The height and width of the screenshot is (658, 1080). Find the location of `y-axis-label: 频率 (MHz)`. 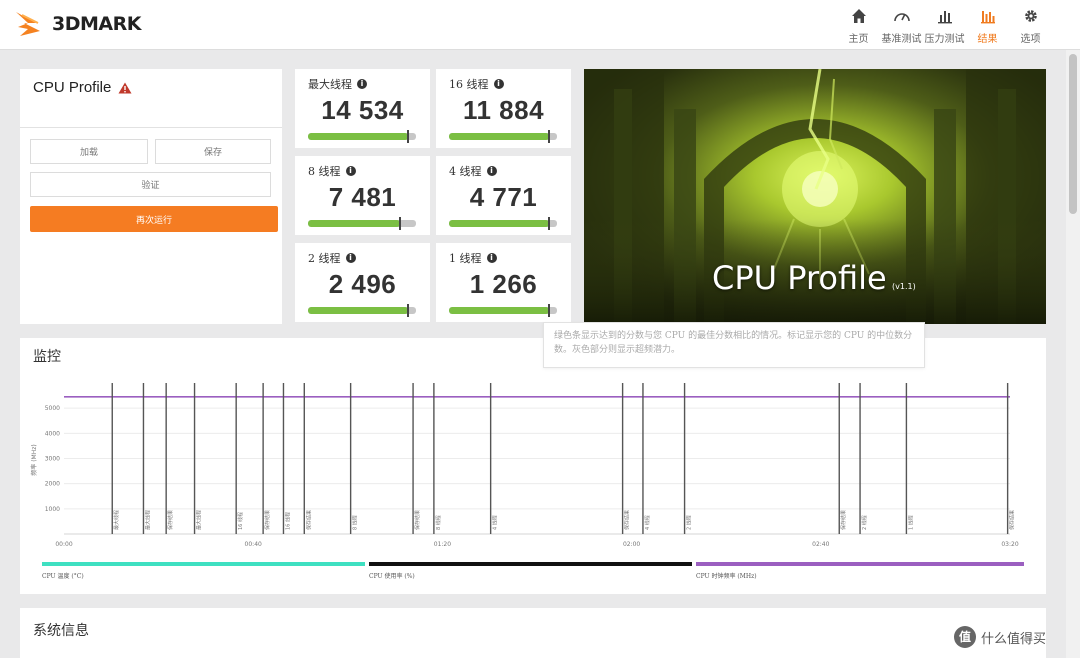

y-axis-label: 频率 (MHz) is located at coordinates (34, 459).